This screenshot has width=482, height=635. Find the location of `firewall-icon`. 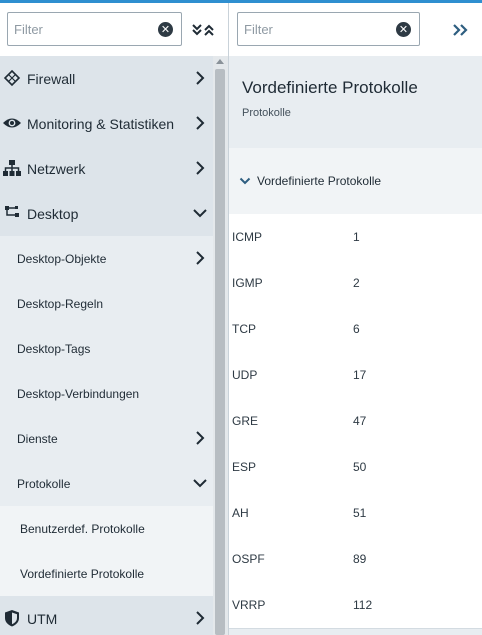

firewall-icon is located at coordinates (12, 78).